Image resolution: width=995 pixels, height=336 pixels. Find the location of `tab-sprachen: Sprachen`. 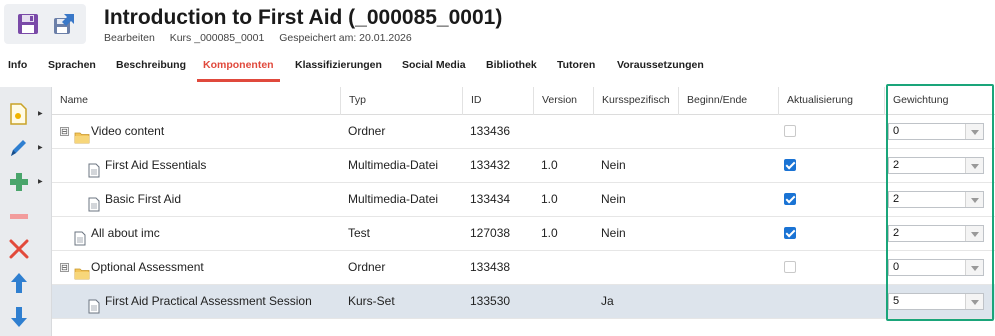

tab-sprachen: Sprachen is located at coordinates (72, 67).